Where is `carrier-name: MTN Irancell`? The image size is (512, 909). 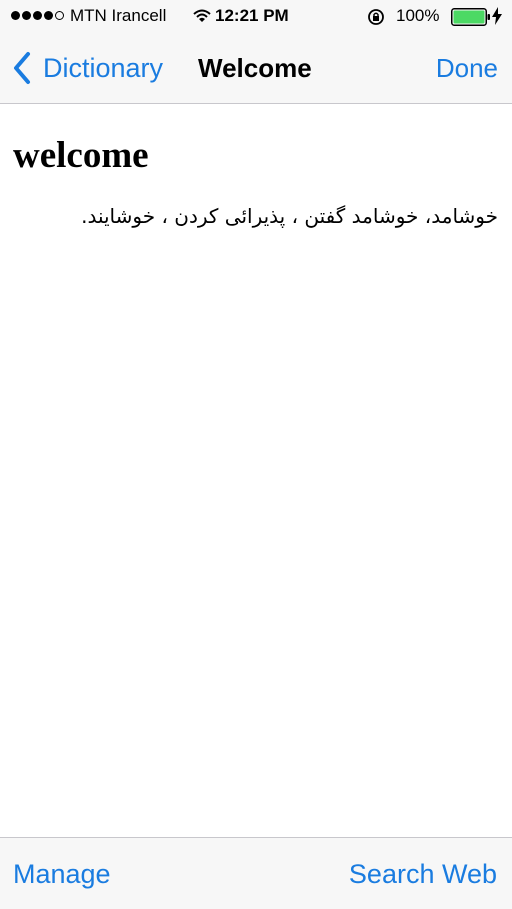 carrier-name: MTN Irancell is located at coordinates (118, 15).